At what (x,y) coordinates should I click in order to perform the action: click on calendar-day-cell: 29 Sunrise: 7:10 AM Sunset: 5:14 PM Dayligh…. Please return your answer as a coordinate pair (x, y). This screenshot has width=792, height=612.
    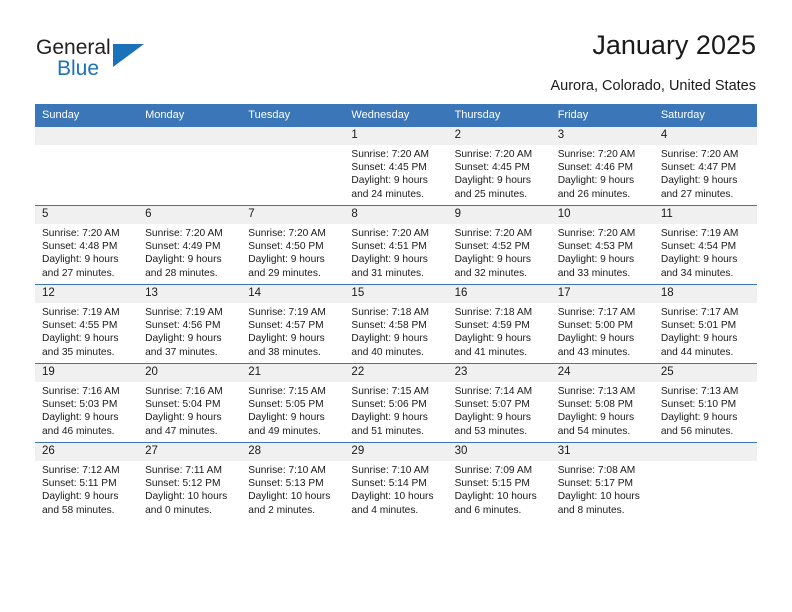
    Looking at the image, I should click on (396, 481).